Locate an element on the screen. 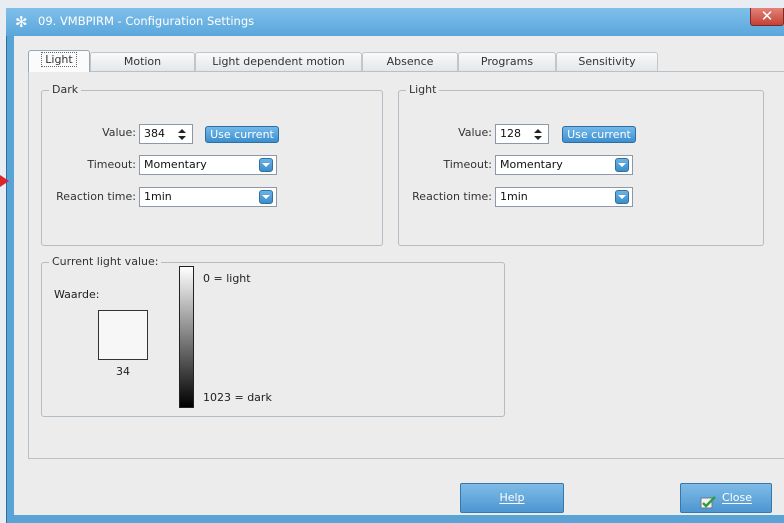  tab-label: Sensitivity is located at coordinates (607, 61).